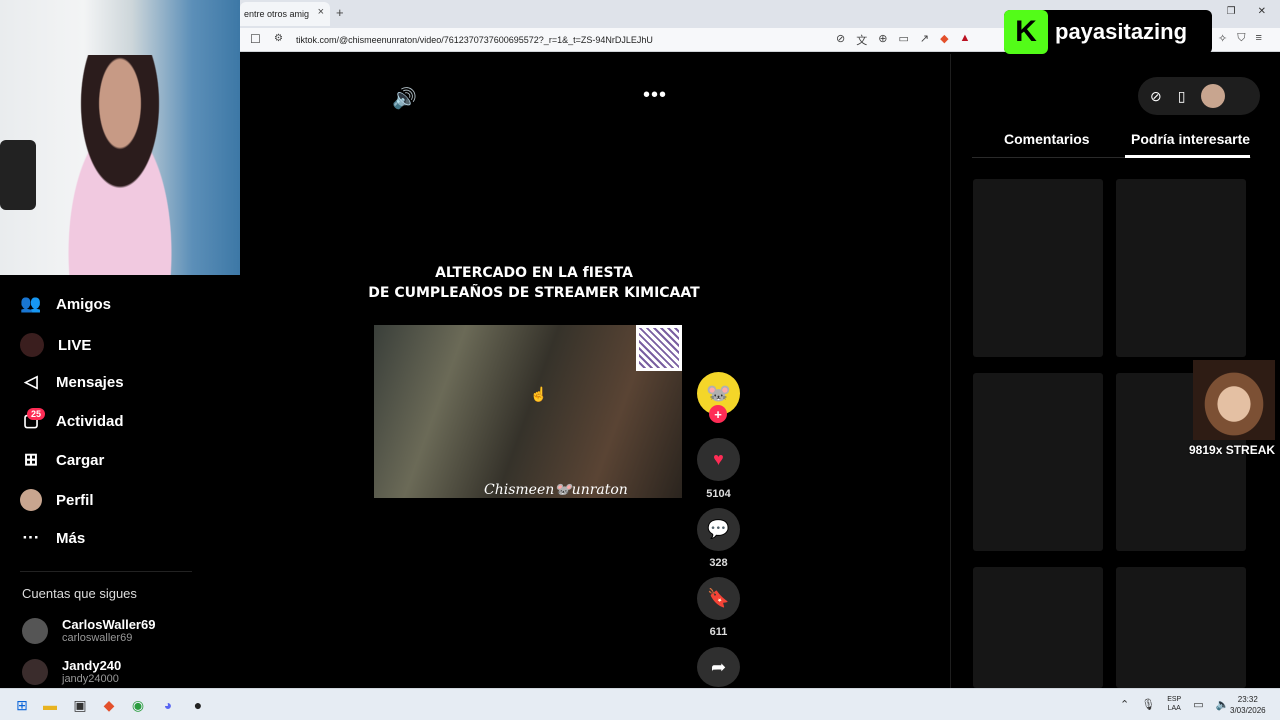 The height and width of the screenshot is (720, 1280). Describe the element at coordinates (1231, 11) in the screenshot. I see `maximize-icon: ❐` at that location.